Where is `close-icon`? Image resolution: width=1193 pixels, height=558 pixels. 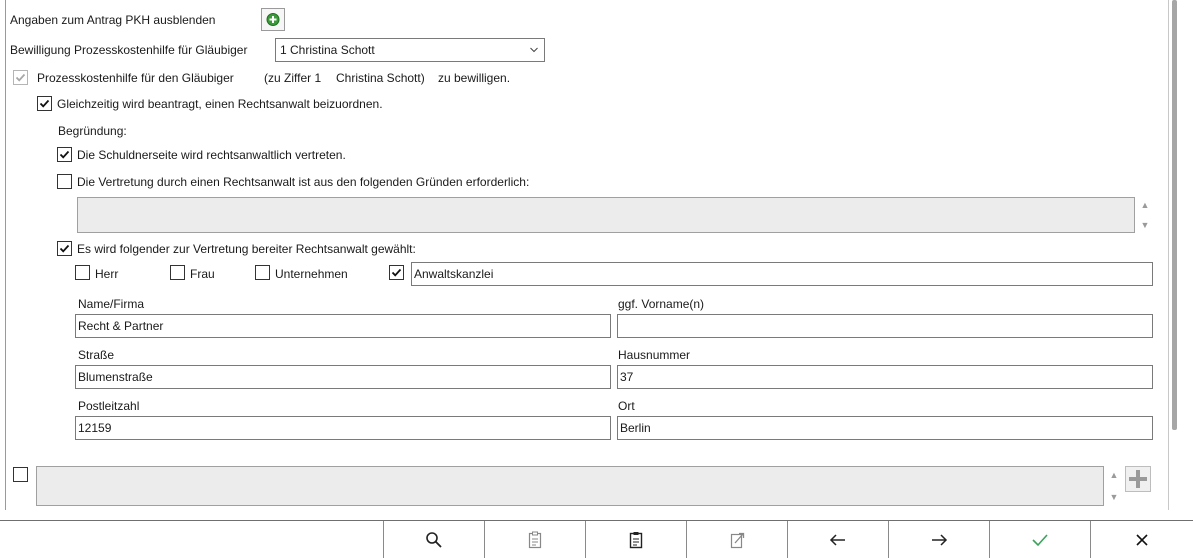
close-icon is located at coordinates (1142, 539).